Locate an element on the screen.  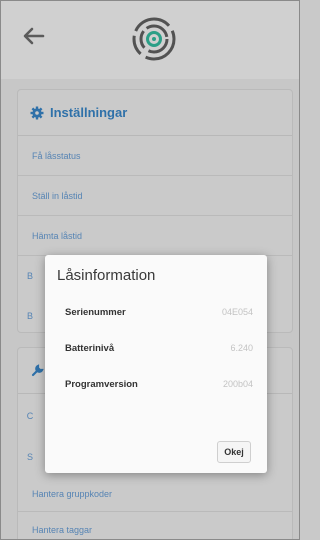
dialog-title: Låsinformation is located at coordinates (106, 275).